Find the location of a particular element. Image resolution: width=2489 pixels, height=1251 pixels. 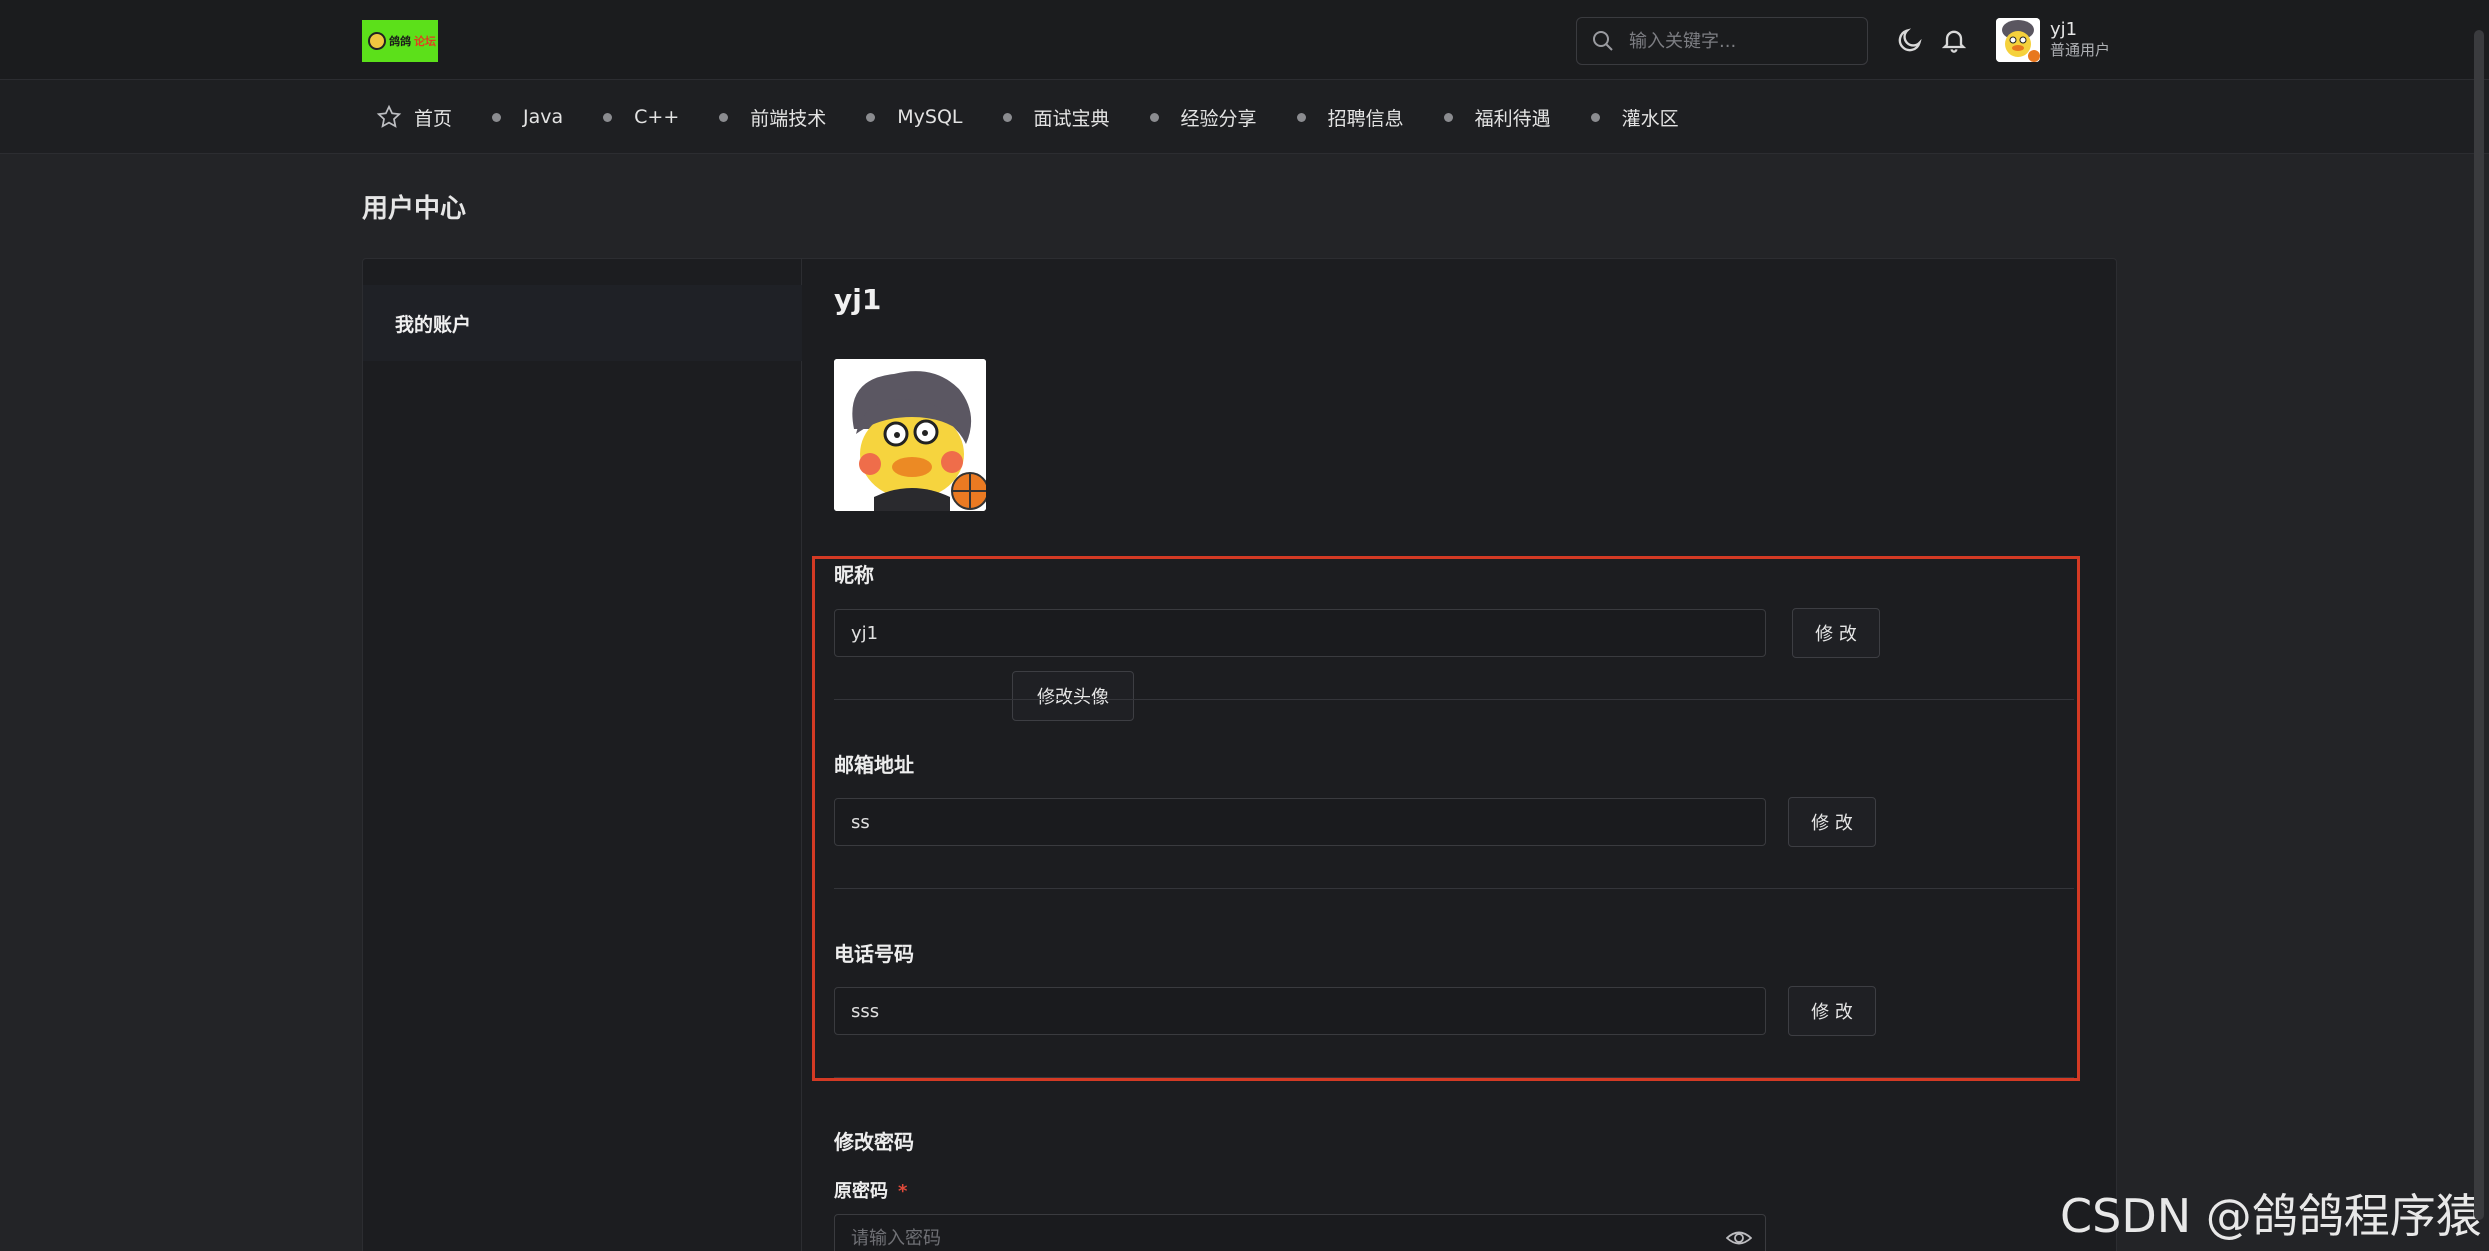

search-input is located at coordinates (1739, 41).